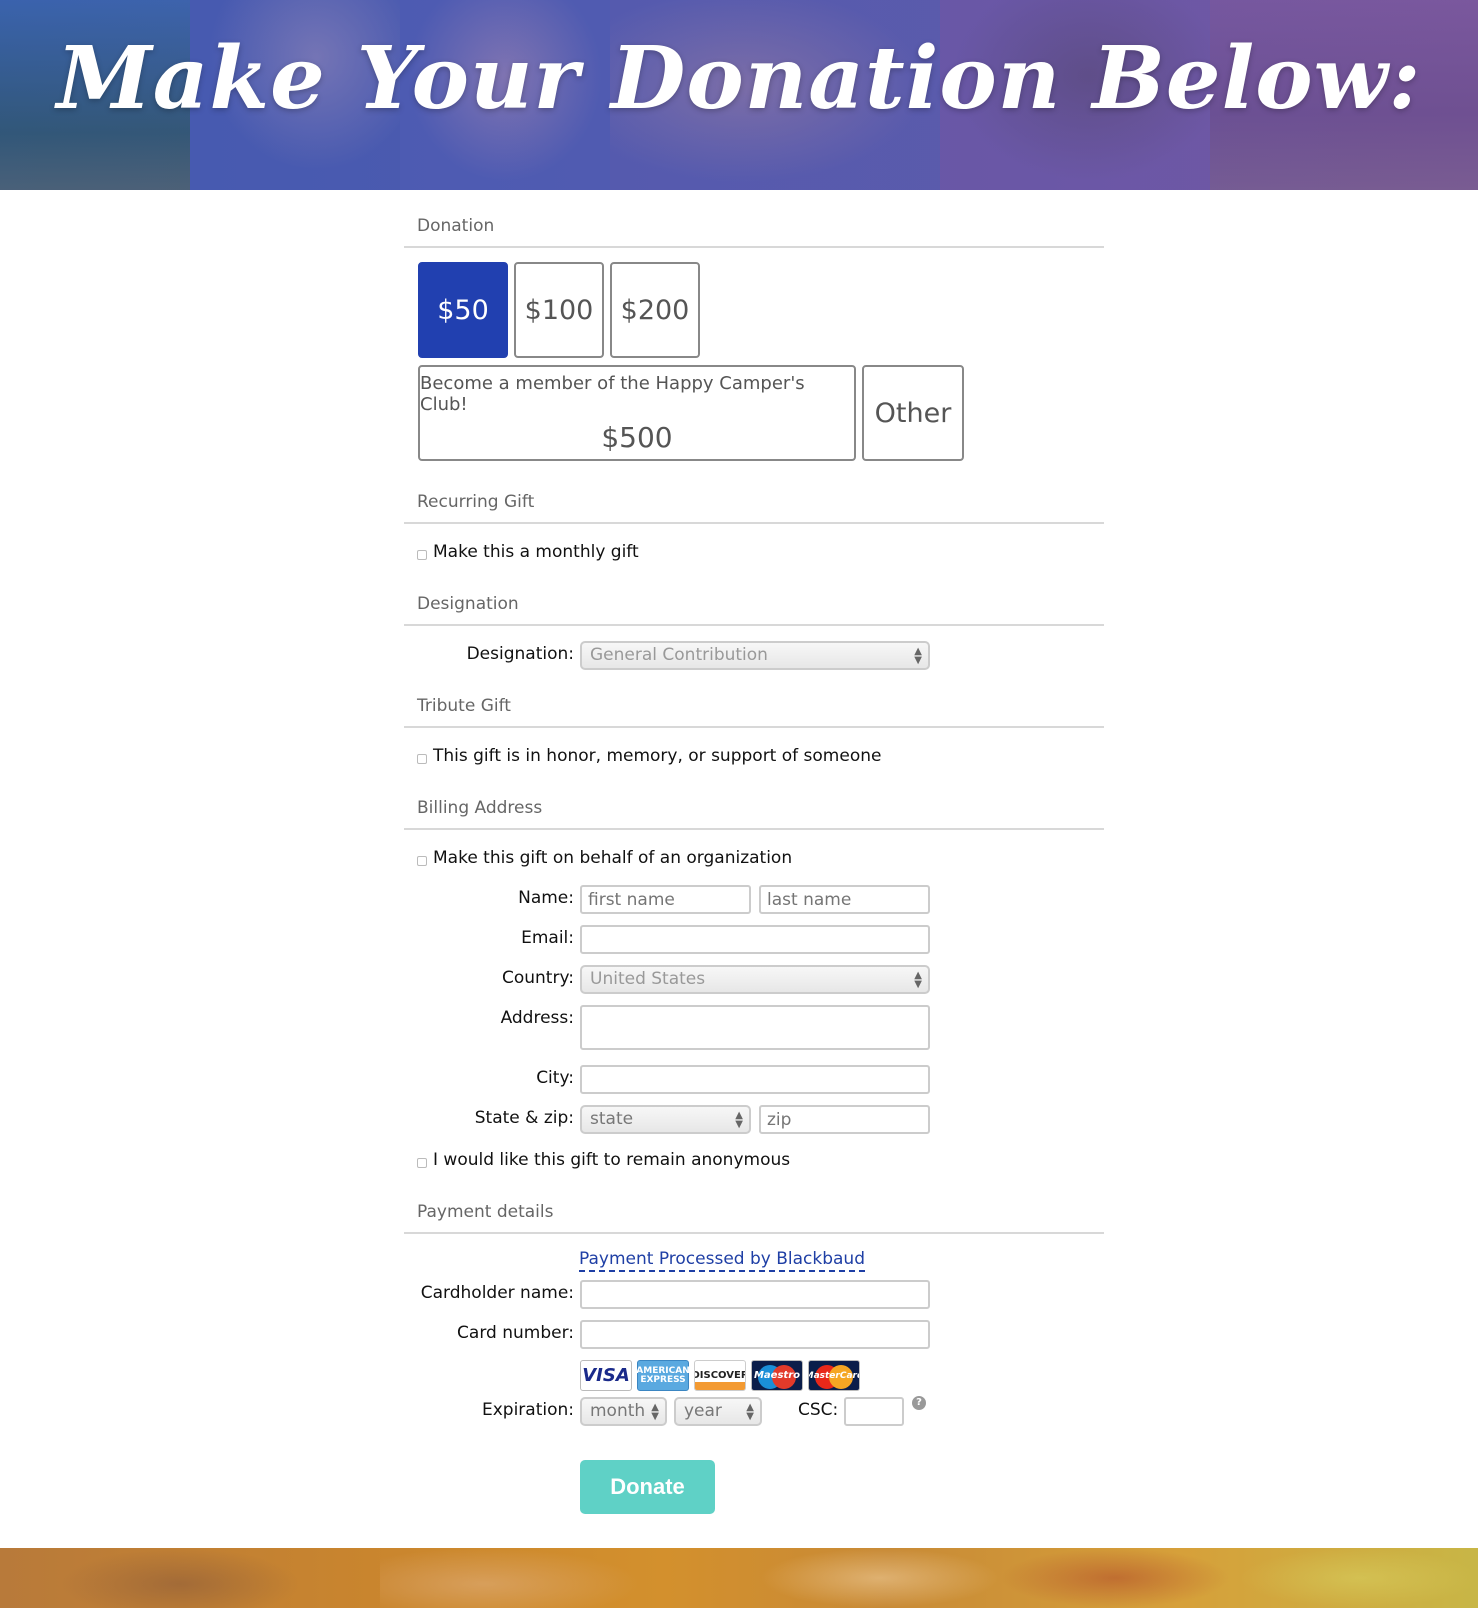 The width and height of the screenshot is (1478, 1608). I want to click on designation-label: Designation:, so click(520, 654).